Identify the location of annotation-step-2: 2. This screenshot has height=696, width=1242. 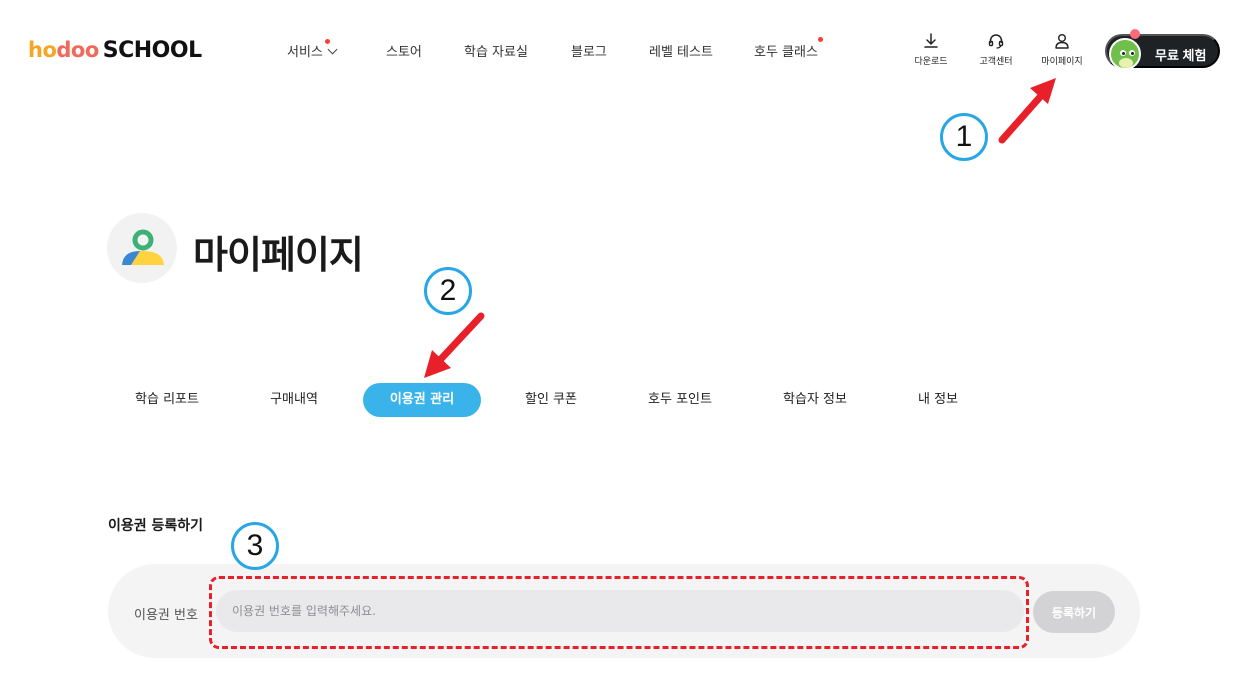
(448, 291).